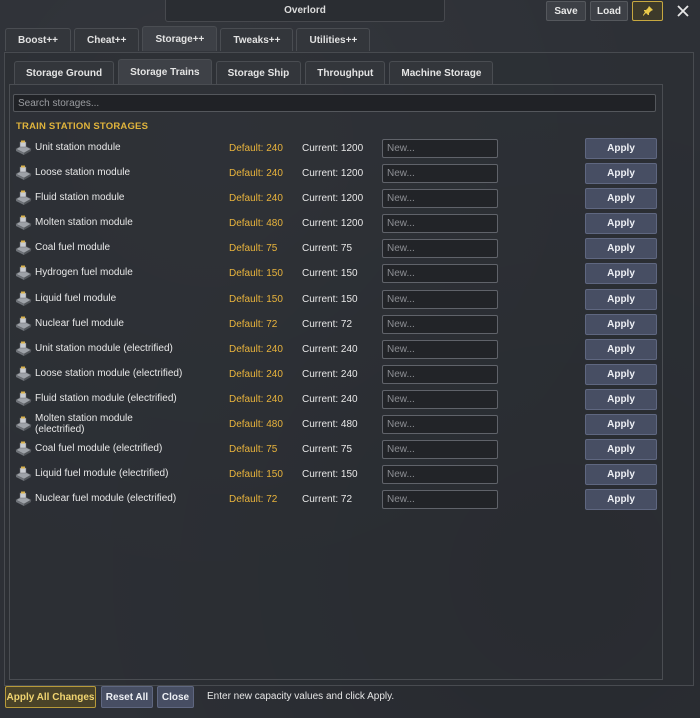 The height and width of the screenshot is (718, 700). I want to click on pin-icon, so click(647, 11).